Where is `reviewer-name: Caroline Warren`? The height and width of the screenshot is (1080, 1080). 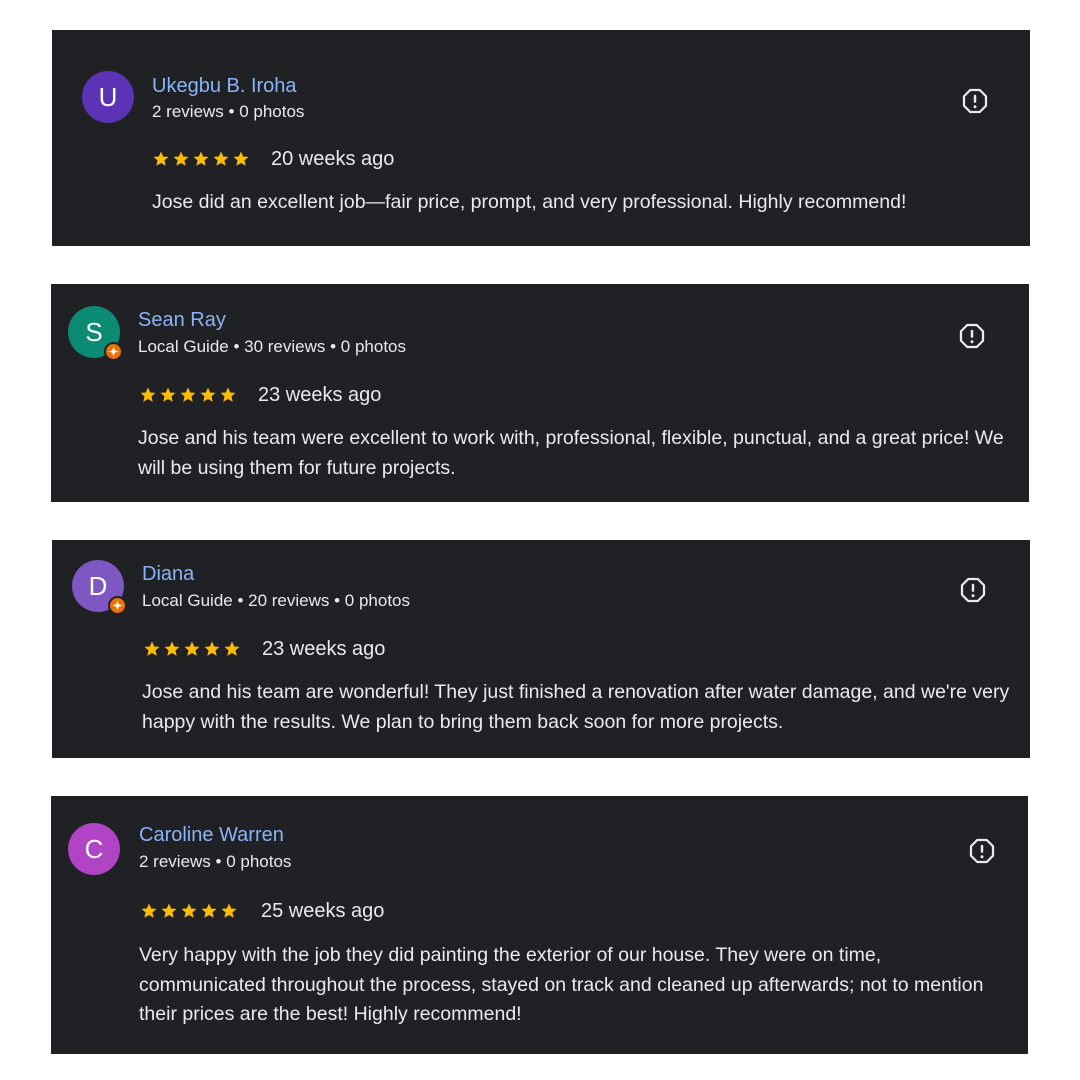
reviewer-name: Caroline Warren is located at coordinates (211, 835).